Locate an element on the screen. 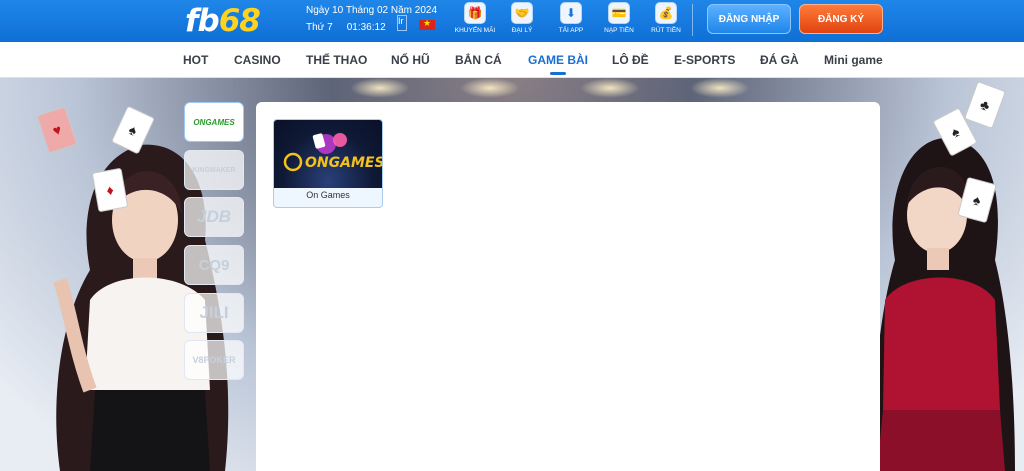  provider-kingmaker: KINGMAKER is located at coordinates (214, 170).